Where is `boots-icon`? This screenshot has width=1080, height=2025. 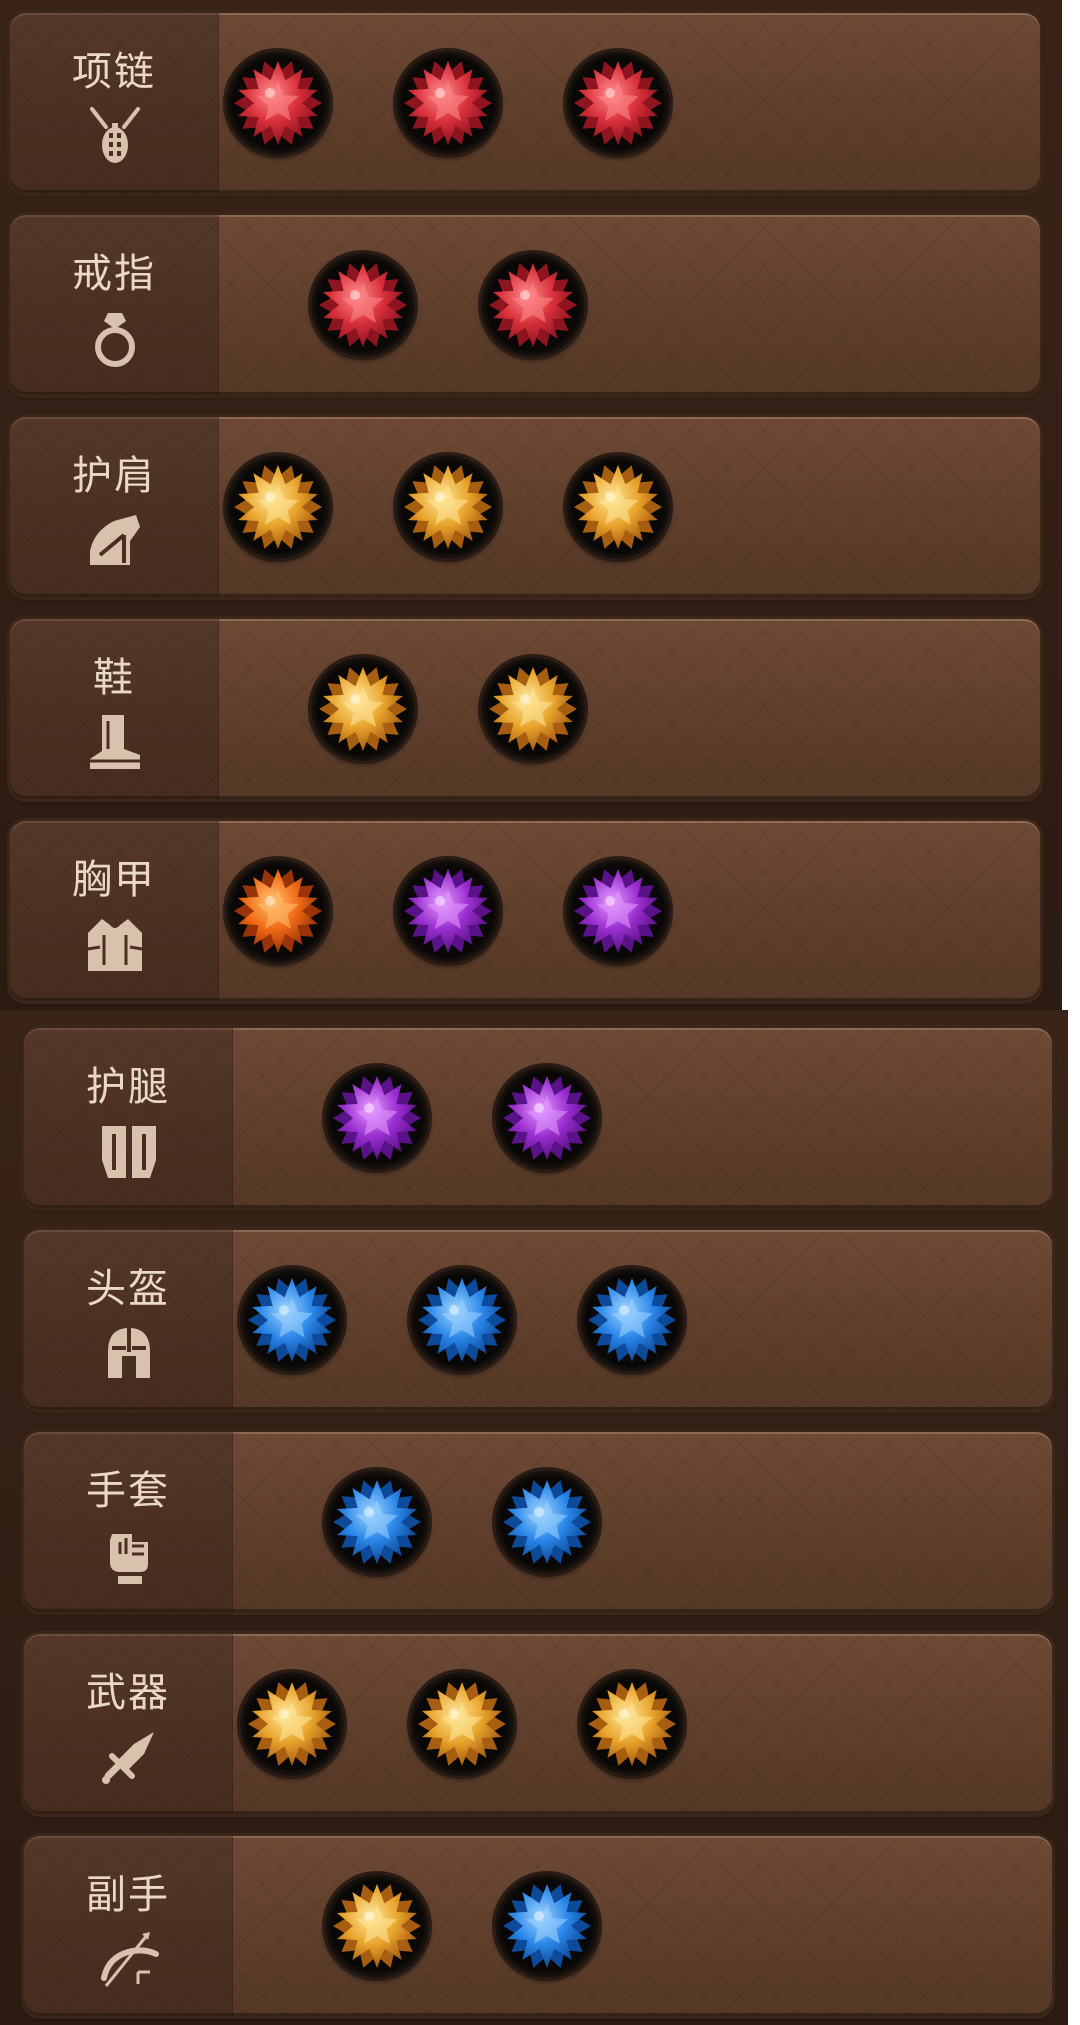
boots-icon is located at coordinates (115, 742).